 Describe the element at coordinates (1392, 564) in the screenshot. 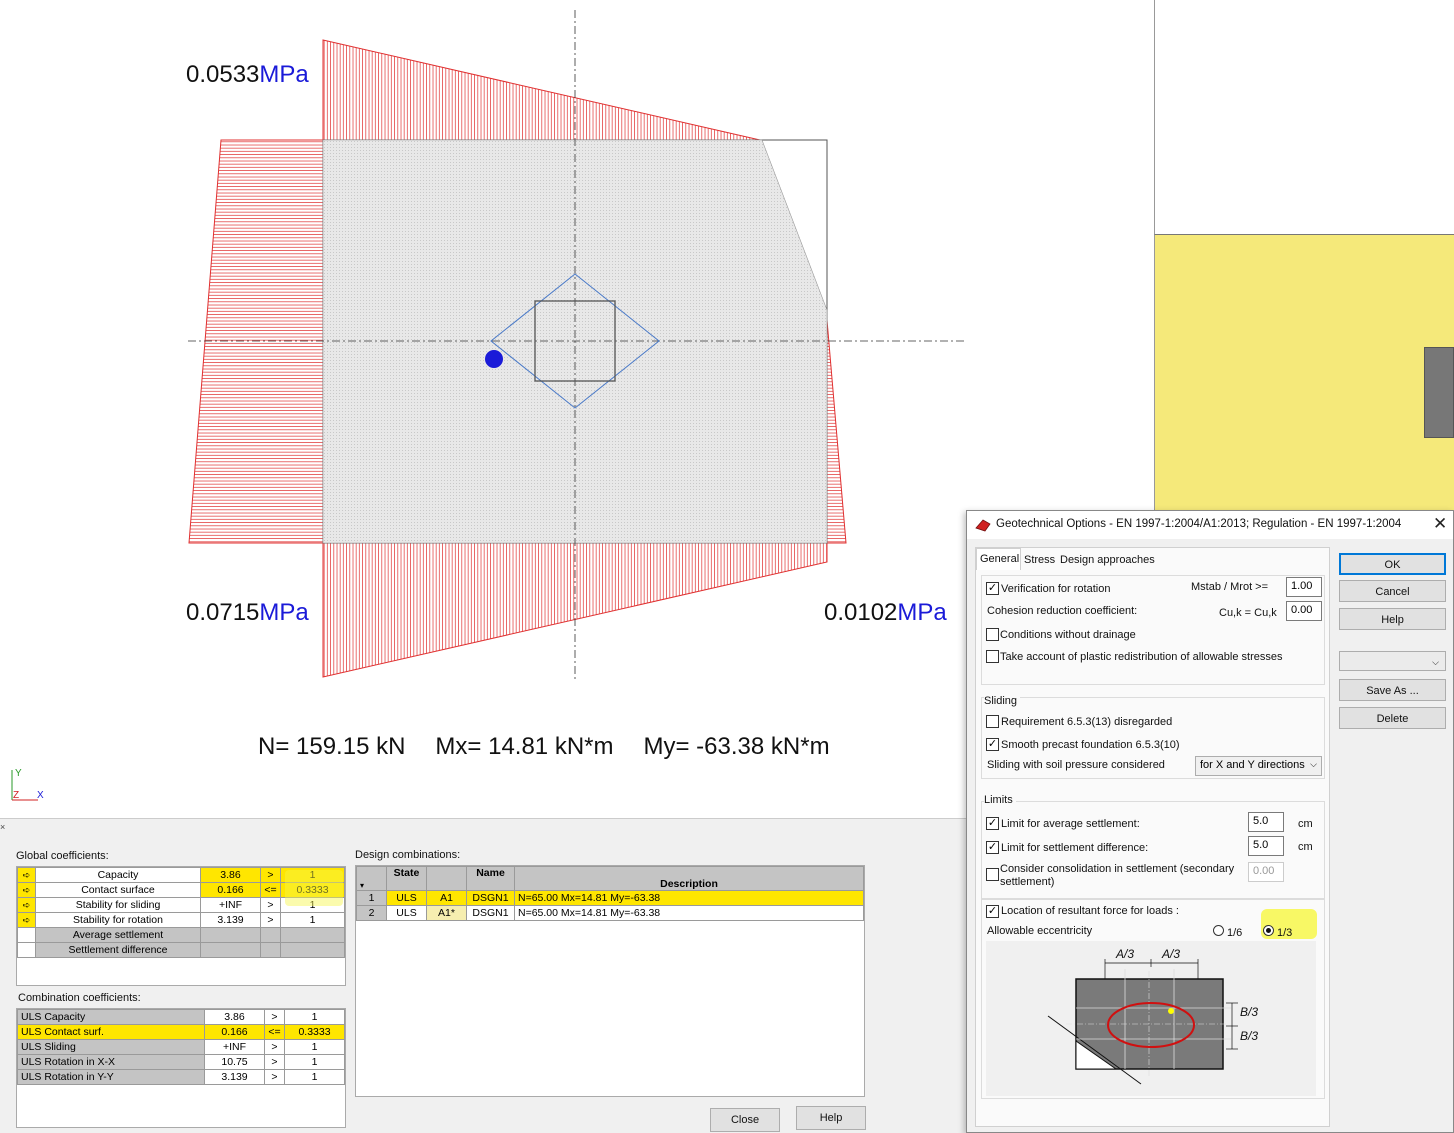

I see `ok-button: OK` at that location.